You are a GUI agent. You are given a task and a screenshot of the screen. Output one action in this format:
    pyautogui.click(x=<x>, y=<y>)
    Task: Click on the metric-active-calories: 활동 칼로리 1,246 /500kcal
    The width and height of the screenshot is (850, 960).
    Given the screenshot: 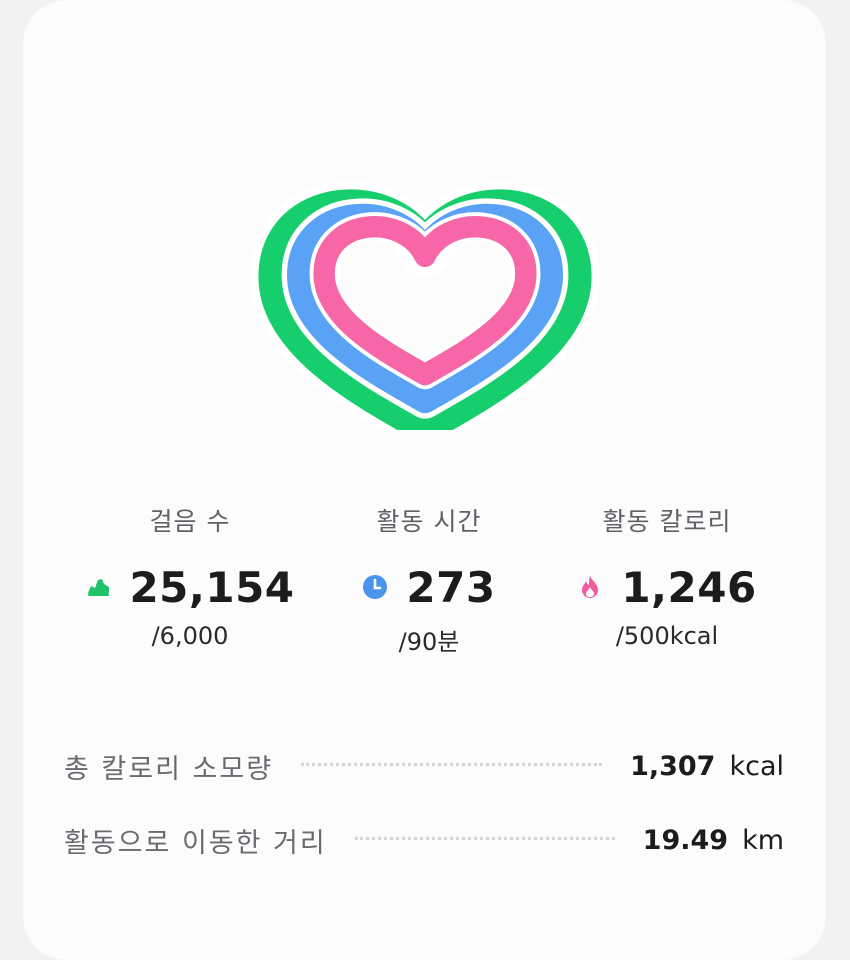 What is the action you would take?
    pyautogui.click(x=667, y=575)
    